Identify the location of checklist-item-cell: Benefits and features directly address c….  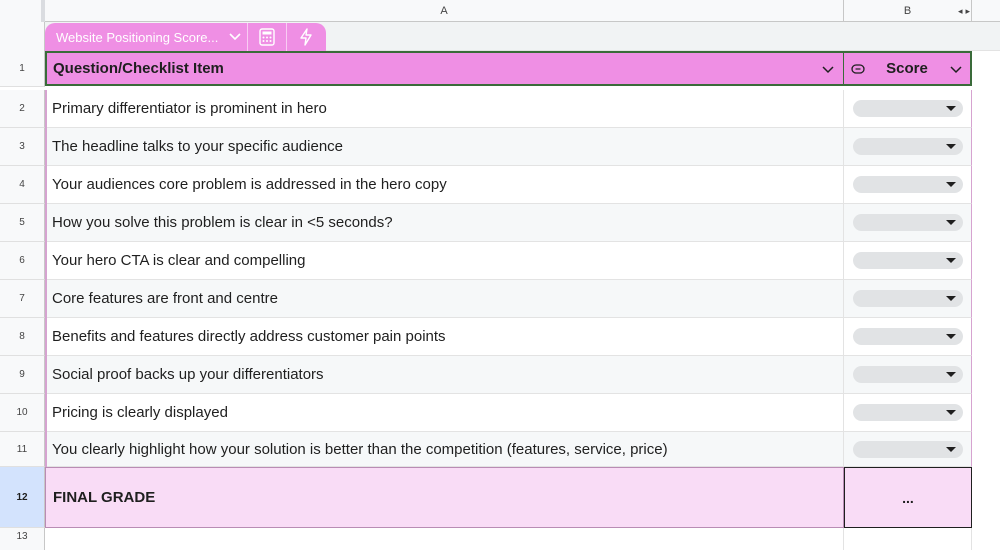
(444, 337).